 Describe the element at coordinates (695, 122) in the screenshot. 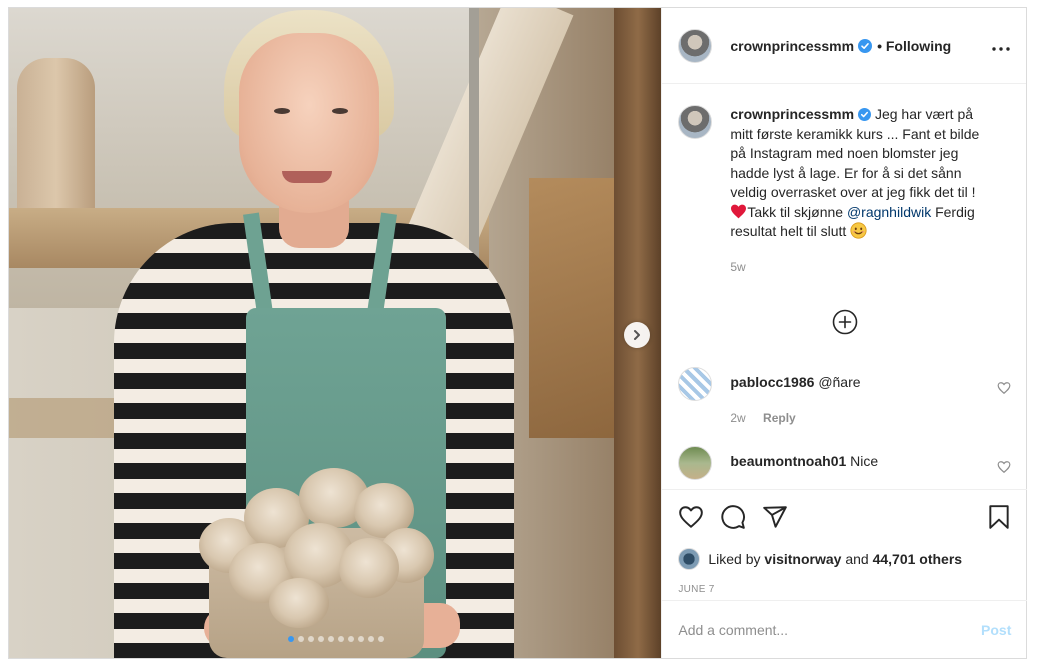

I see `caption-avatar` at that location.